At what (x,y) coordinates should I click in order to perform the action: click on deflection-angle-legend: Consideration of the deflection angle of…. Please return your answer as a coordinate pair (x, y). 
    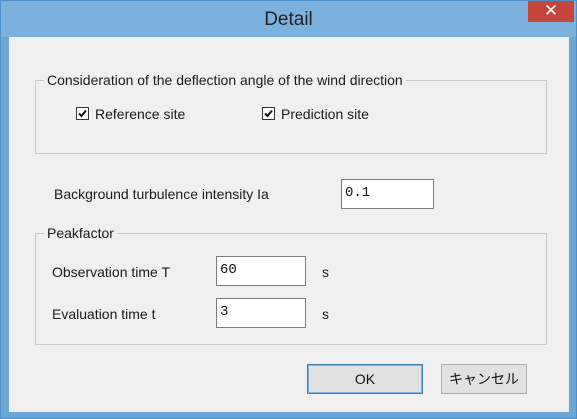
    Looking at the image, I should click on (225, 80).